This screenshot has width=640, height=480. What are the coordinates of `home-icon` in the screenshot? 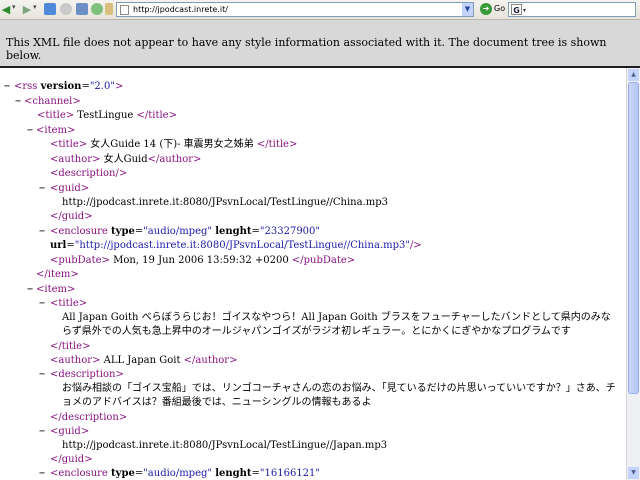 It's located at (82, 9).